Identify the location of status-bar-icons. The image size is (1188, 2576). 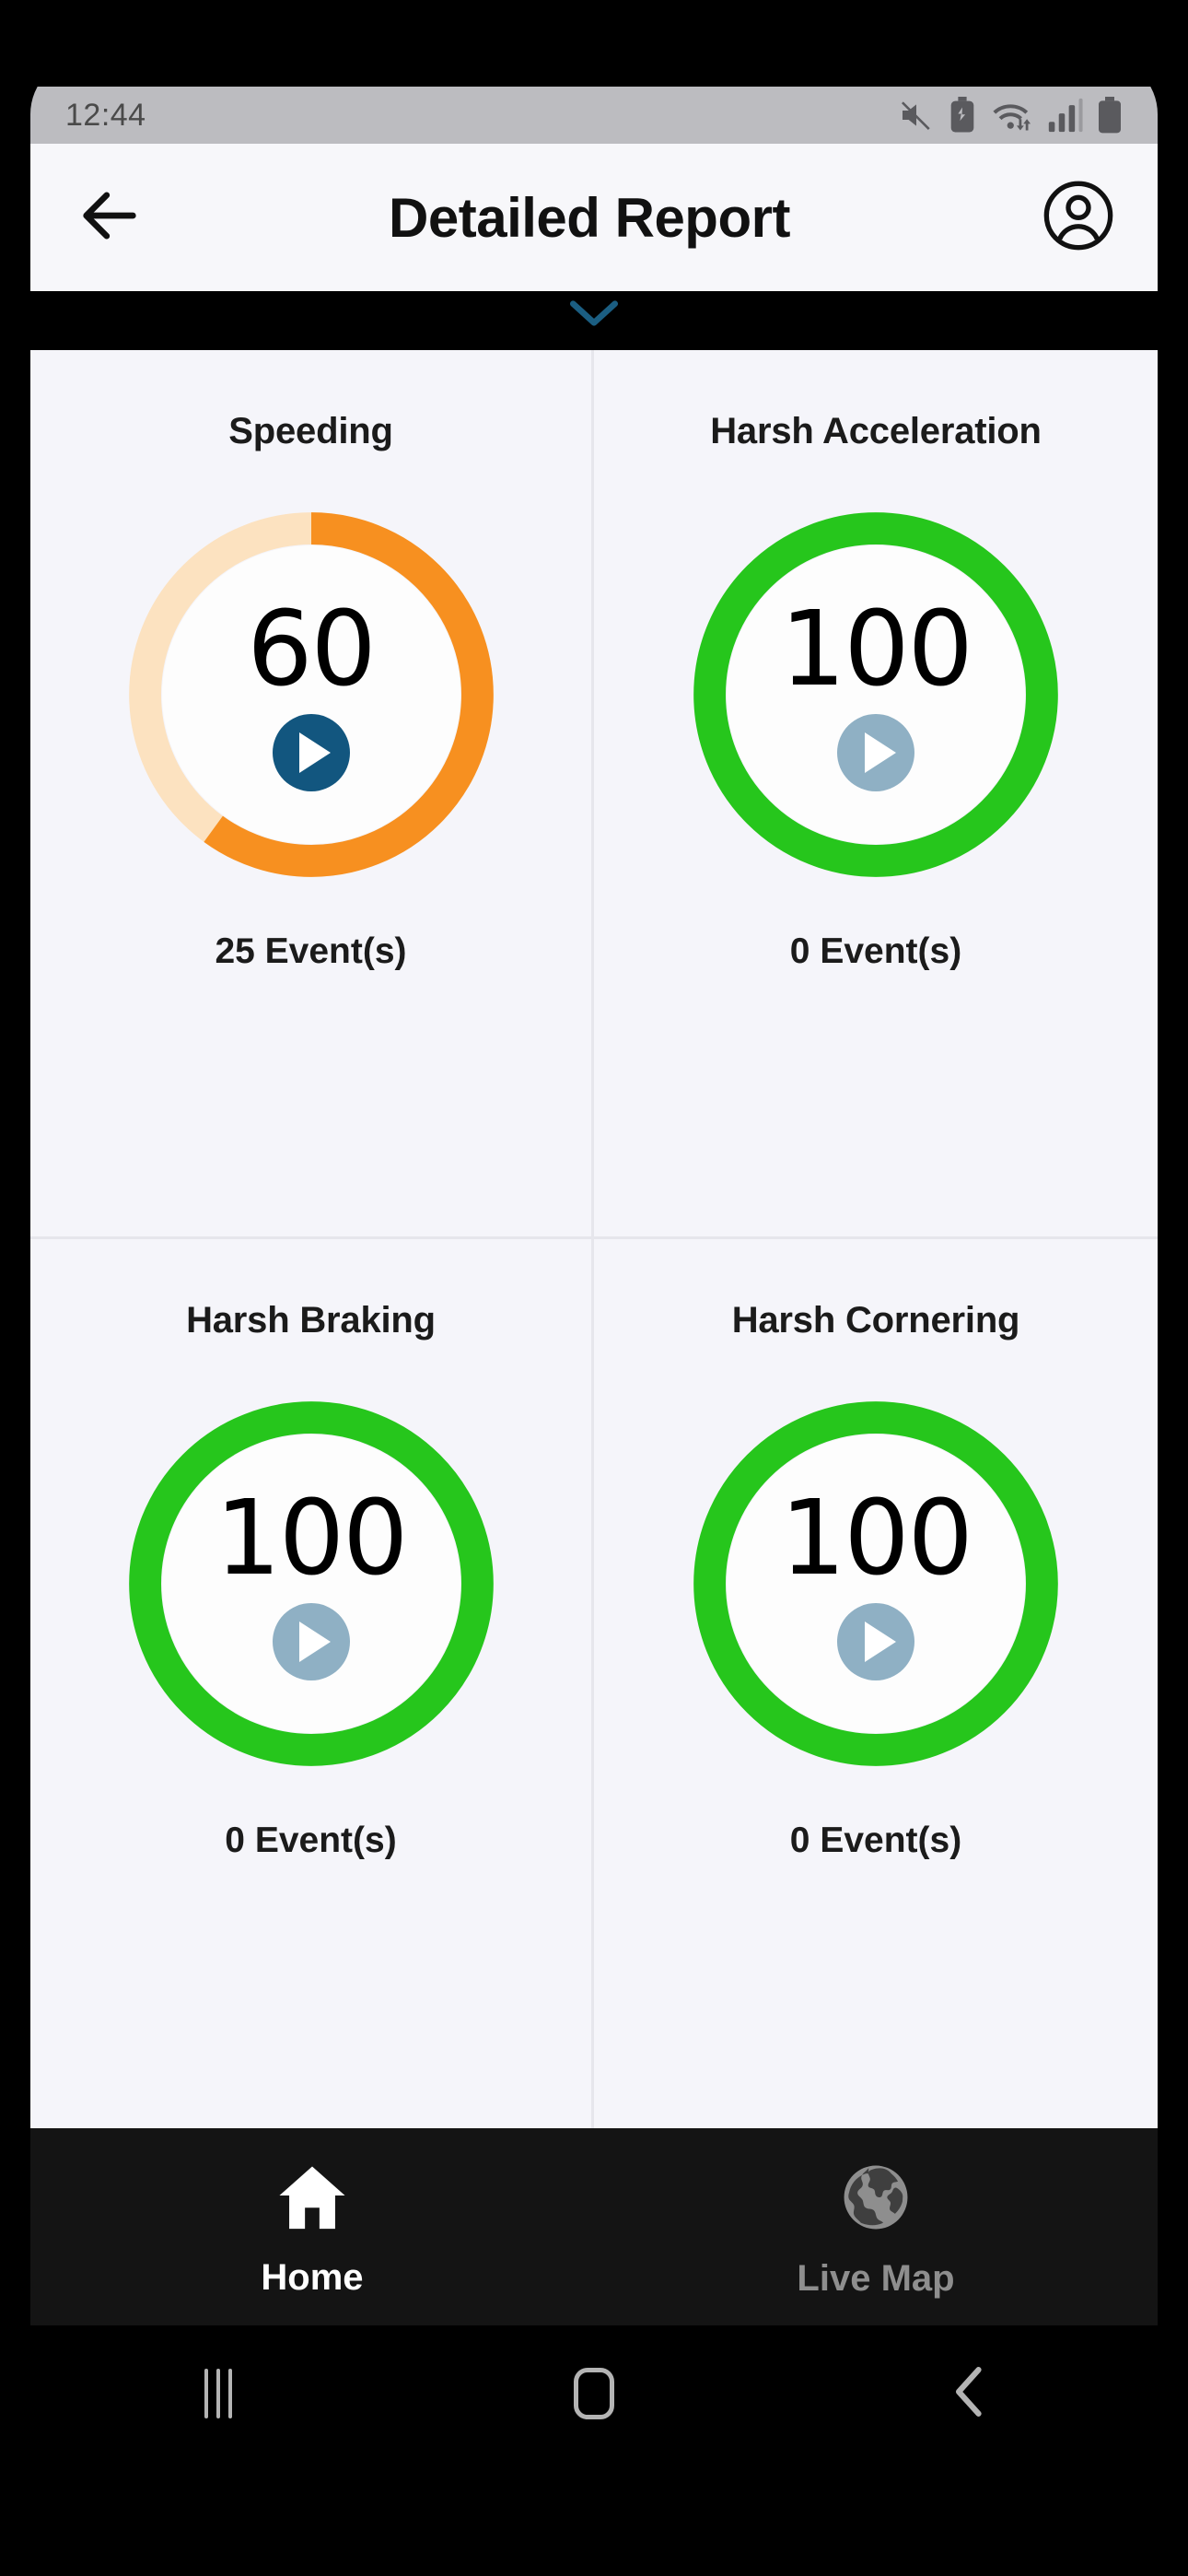
(1010, 115).